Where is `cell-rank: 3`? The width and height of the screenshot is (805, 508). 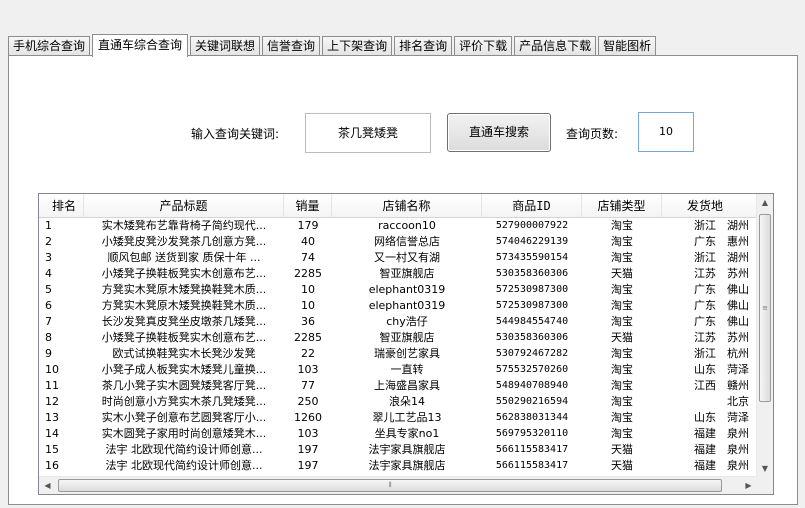
cell-rank: 3 is located at coordinates (48, 257).